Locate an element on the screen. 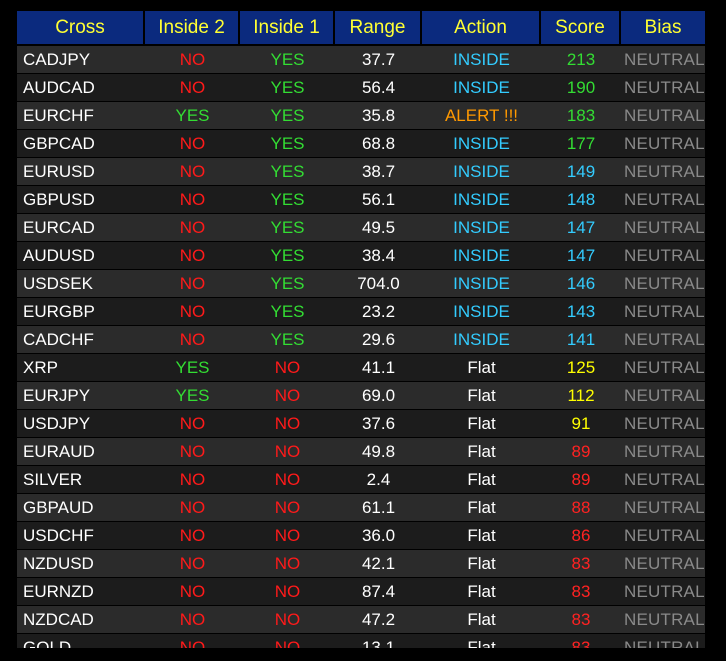 Image resolution: width=726 pixels, height=661 pixels. cross-cell: AUDCAD is located at coordinates (81, 88).